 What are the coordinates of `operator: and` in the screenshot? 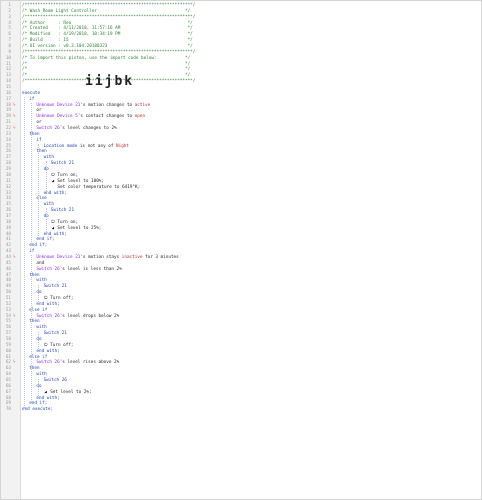 It's located at (40, 263).